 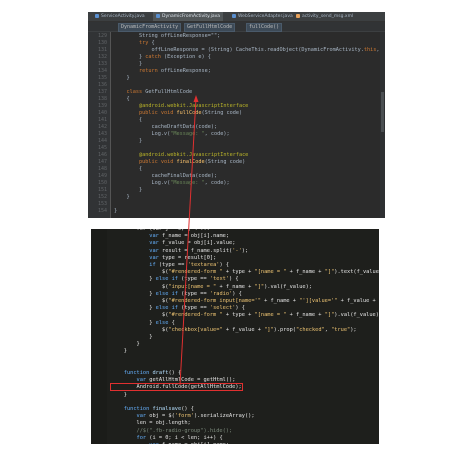 I want to click on code-token: finalsave, so click(x=167, y=409).